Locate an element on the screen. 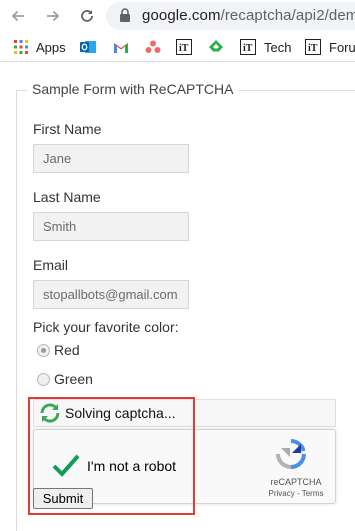  reload-button is located at coordinates (87, 16).